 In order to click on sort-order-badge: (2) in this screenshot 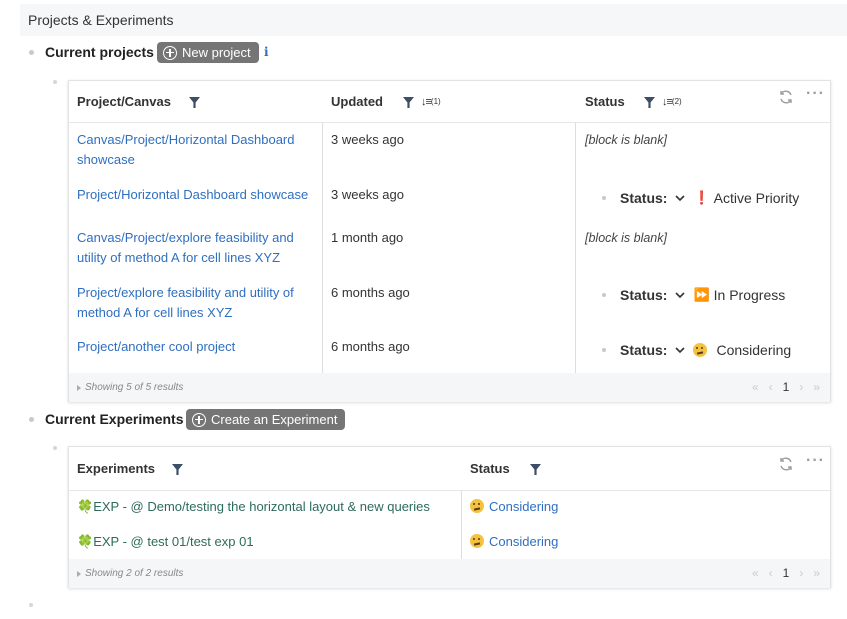, I will do `click(676, 101)`.